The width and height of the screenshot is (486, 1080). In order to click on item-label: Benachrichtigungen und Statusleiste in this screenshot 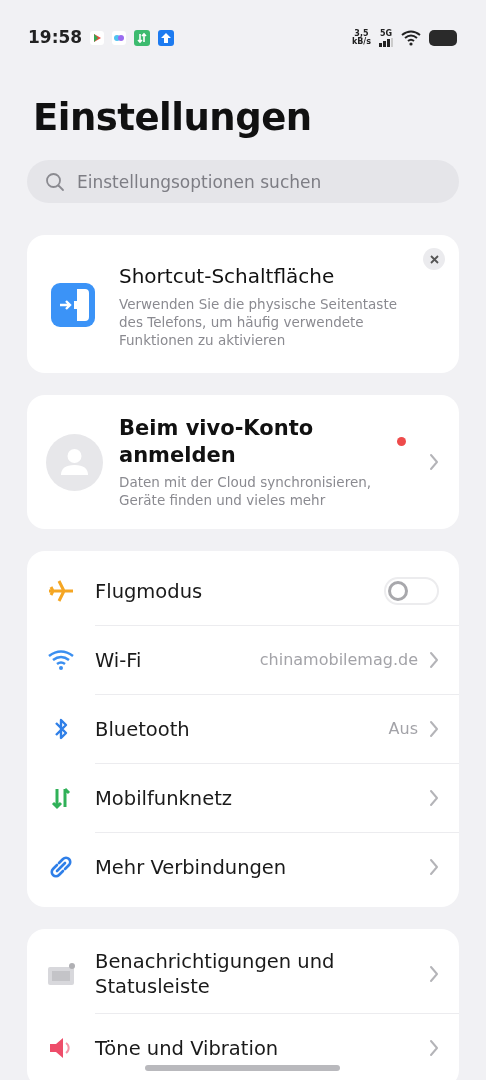, I will do `click(215, 974)`.